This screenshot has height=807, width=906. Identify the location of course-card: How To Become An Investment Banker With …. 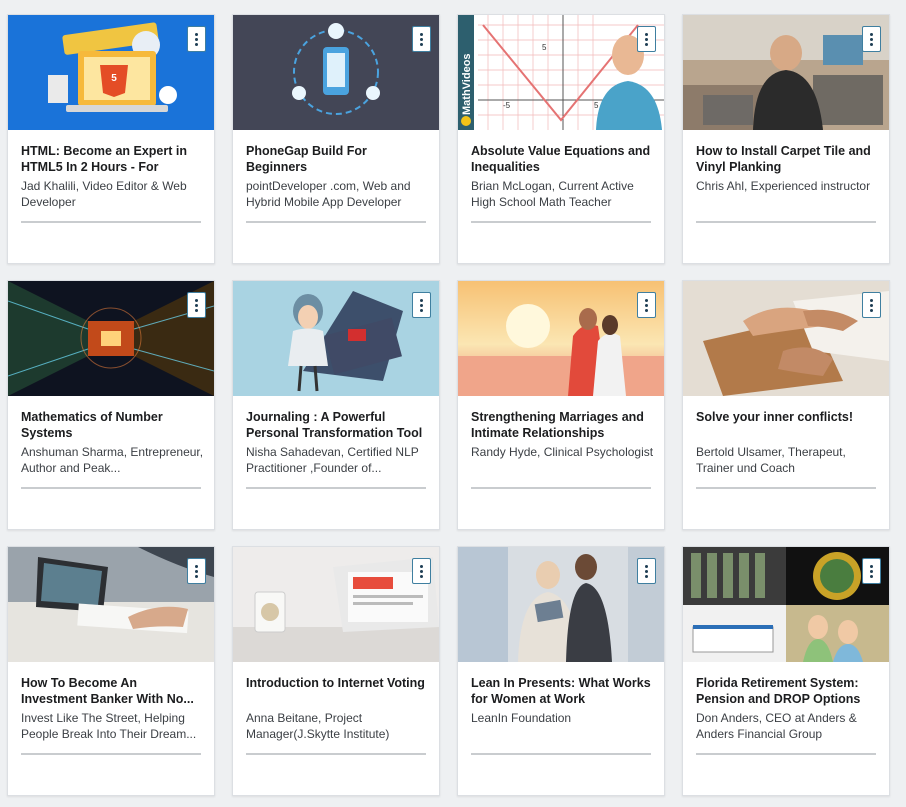
(111, 671).